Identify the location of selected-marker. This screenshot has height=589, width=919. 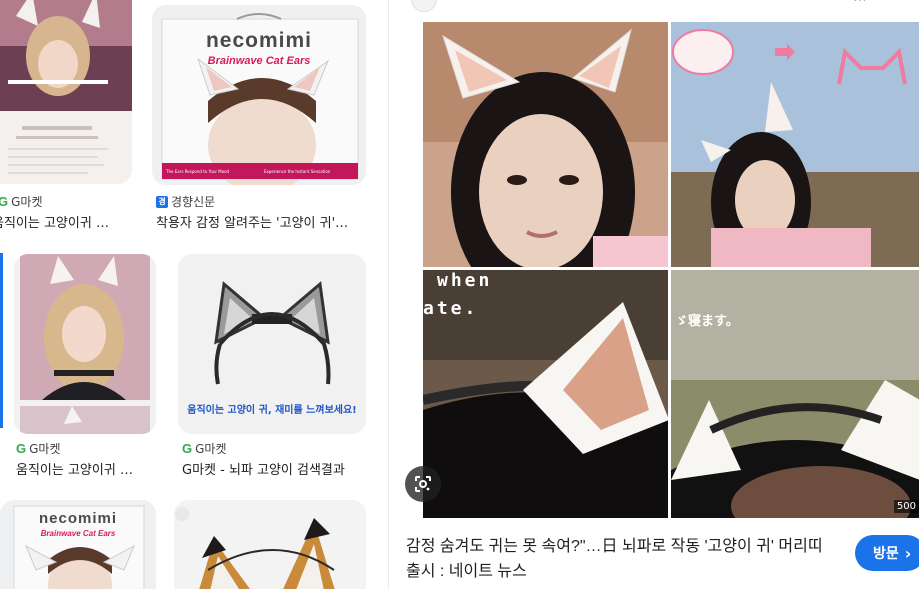
(1, 340).